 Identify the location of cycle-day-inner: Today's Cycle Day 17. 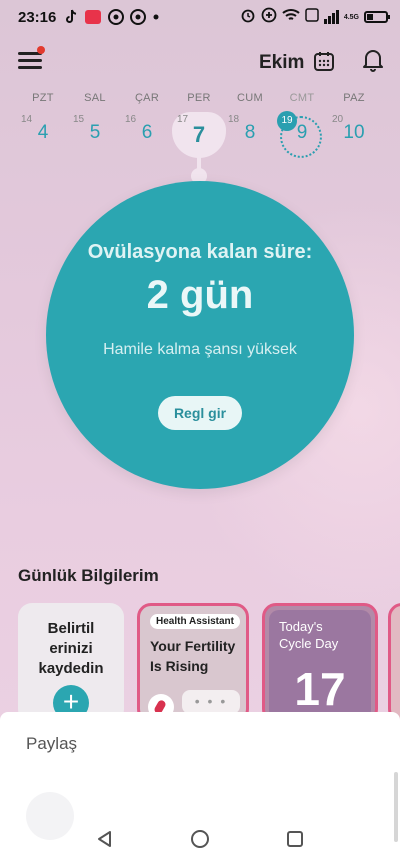
(320, 665).